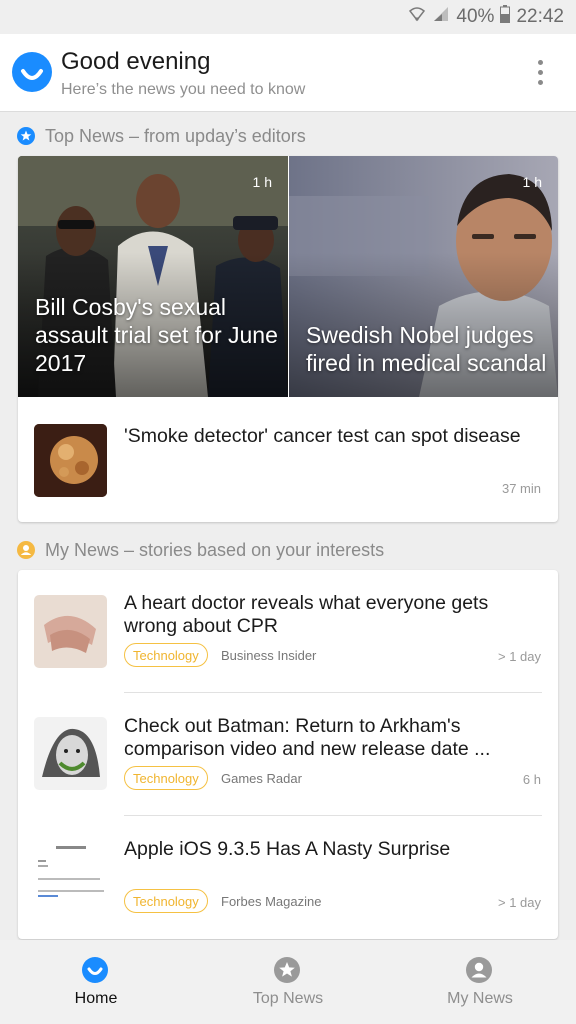 Image resolution: width=576 pixels, height=1024 pixels. I want to click on nav-home: Home, so click(96, 982).